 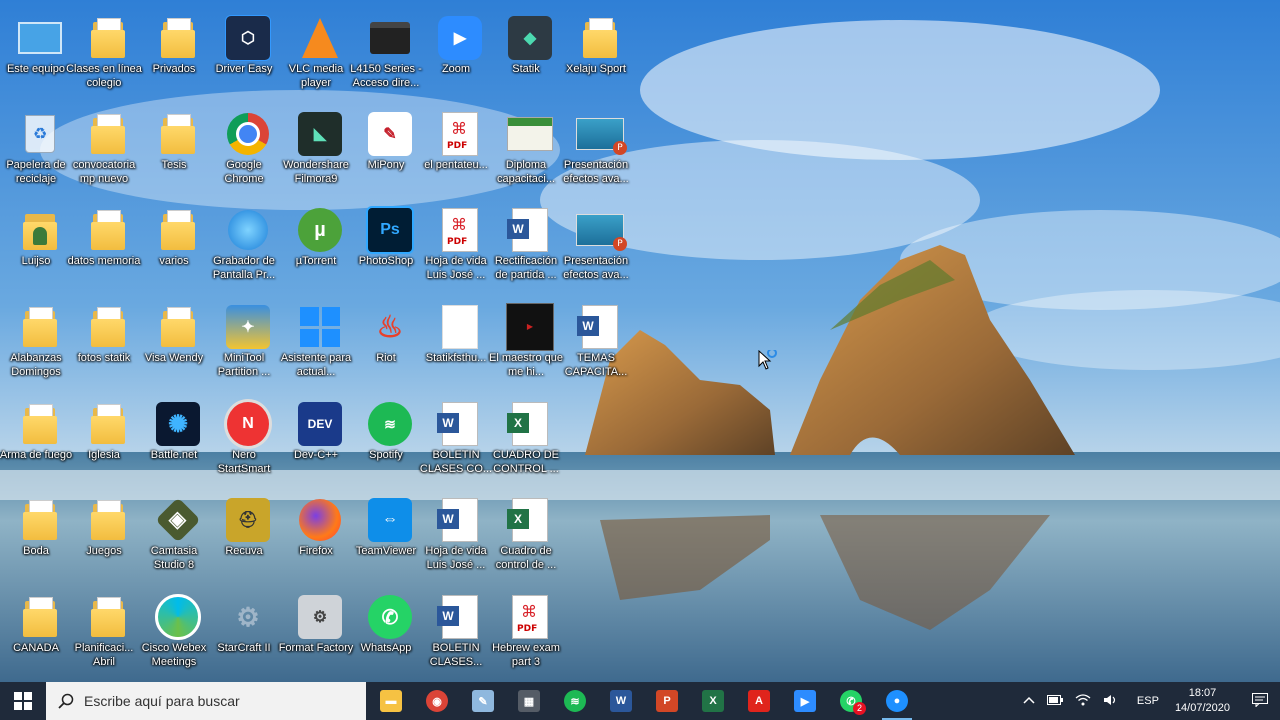 I want to click on desktop-shortcut: ◆ Statik, so click(x=526, y=55).